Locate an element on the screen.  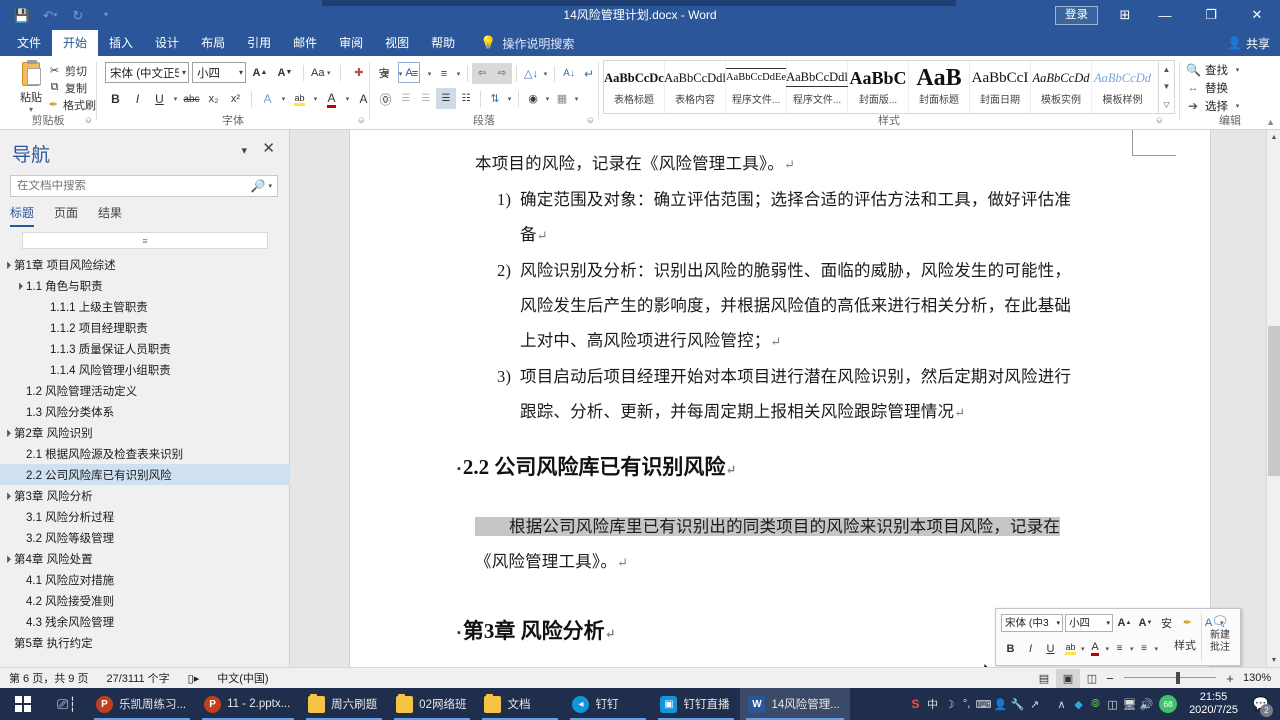
page-number-status: 第 6 页，共 9 页 is located at coordinates (48, 678).